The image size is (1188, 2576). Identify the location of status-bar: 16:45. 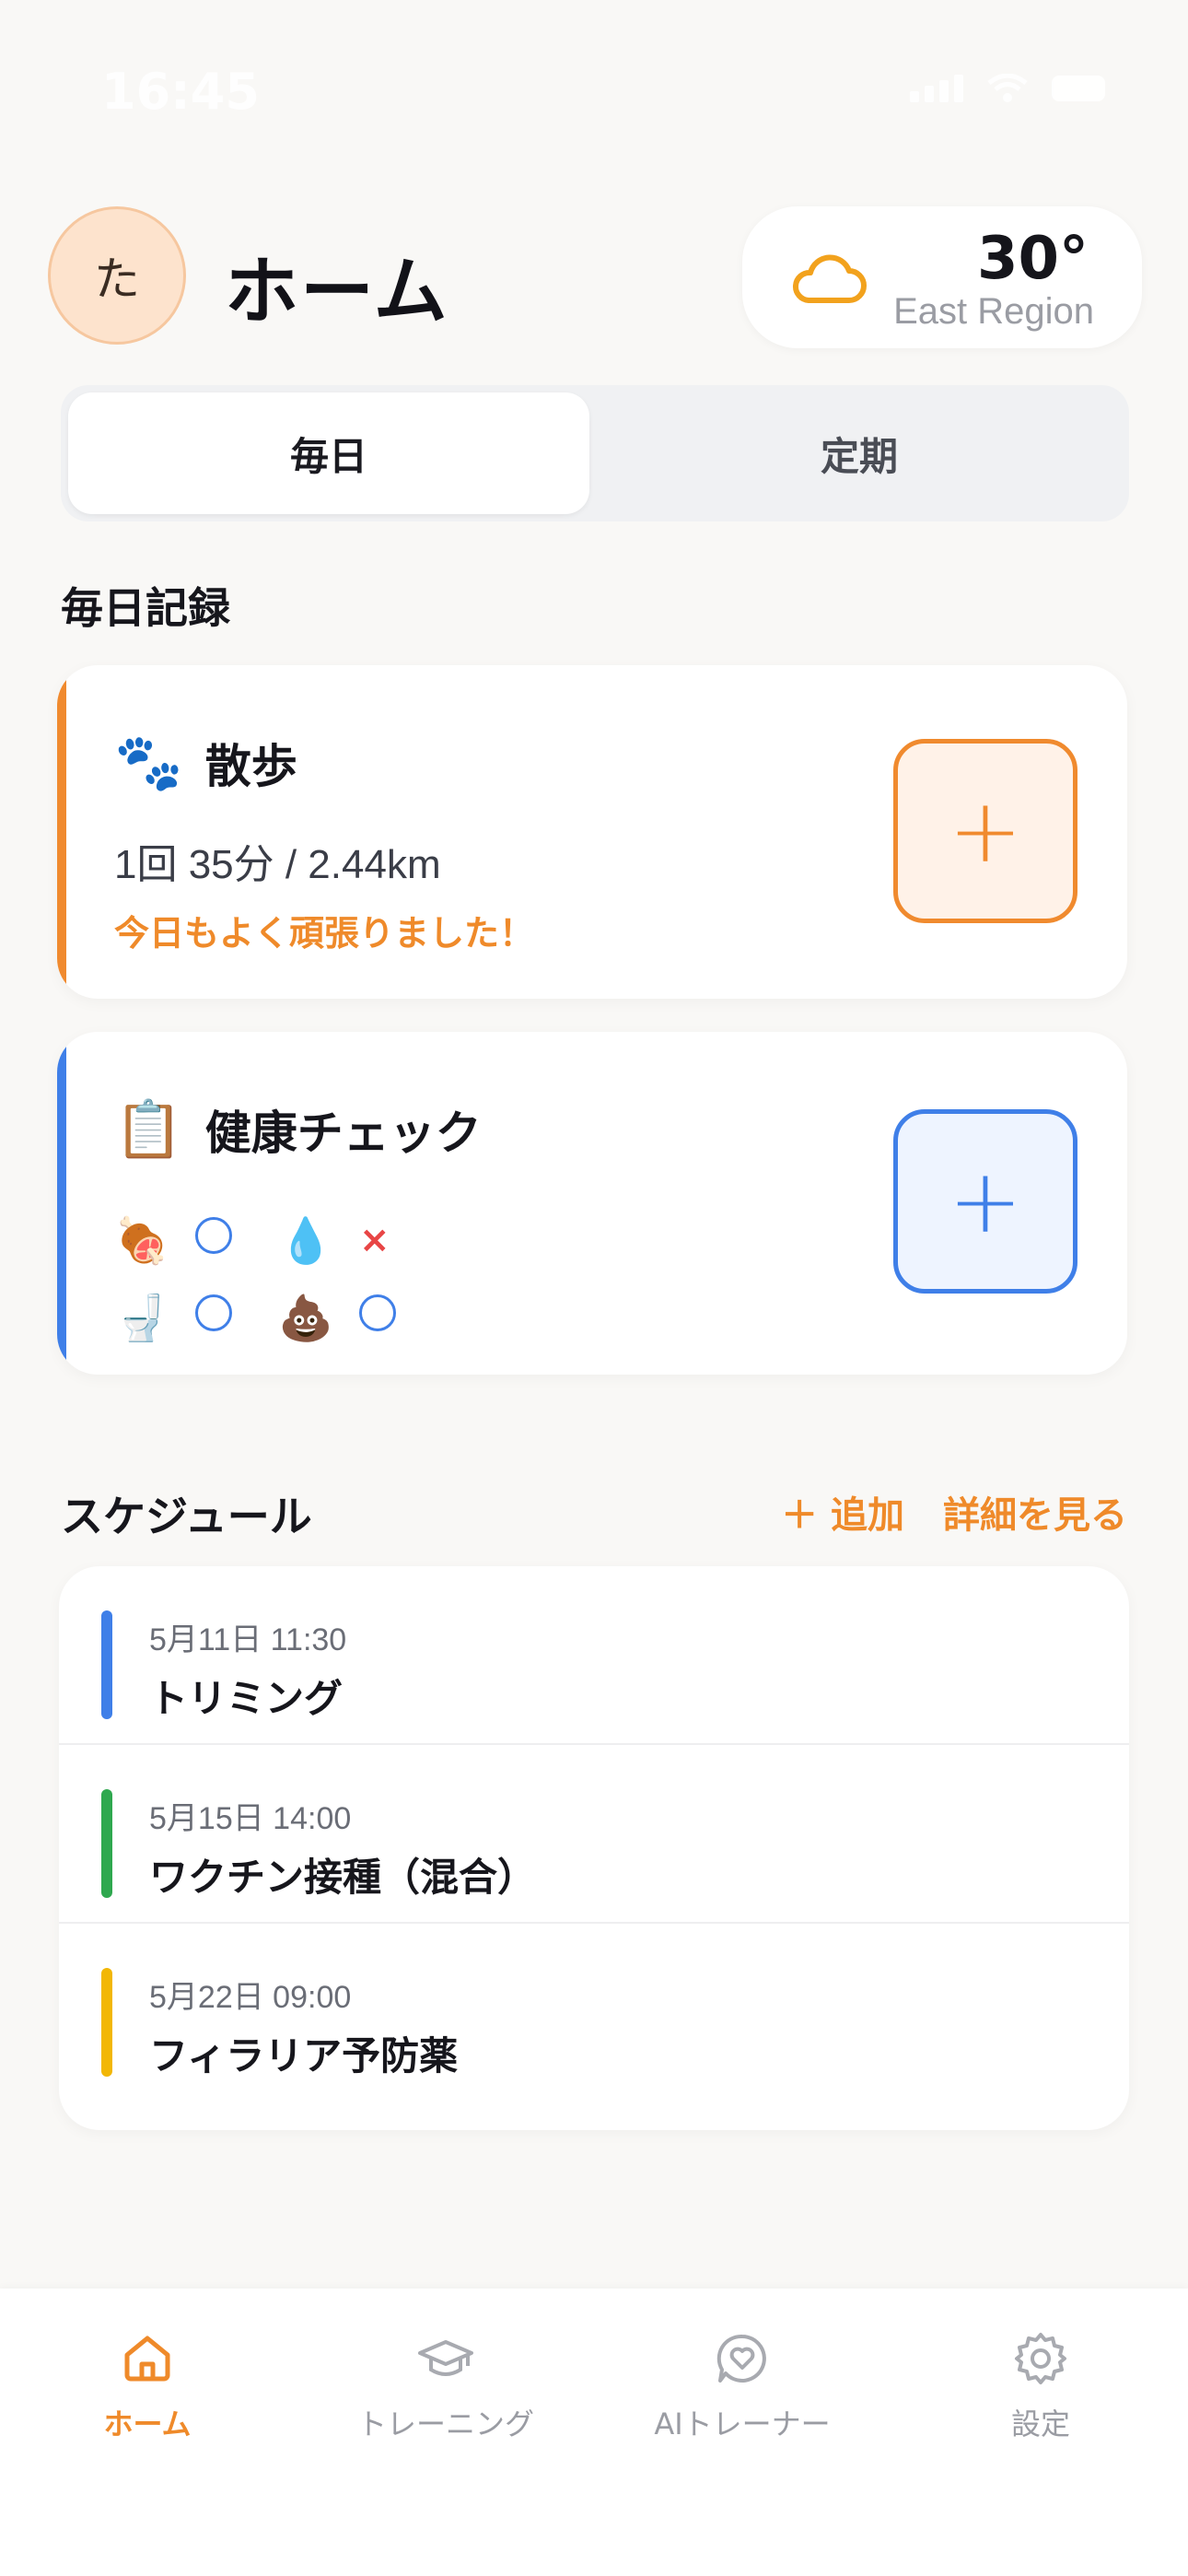
(594, 92).